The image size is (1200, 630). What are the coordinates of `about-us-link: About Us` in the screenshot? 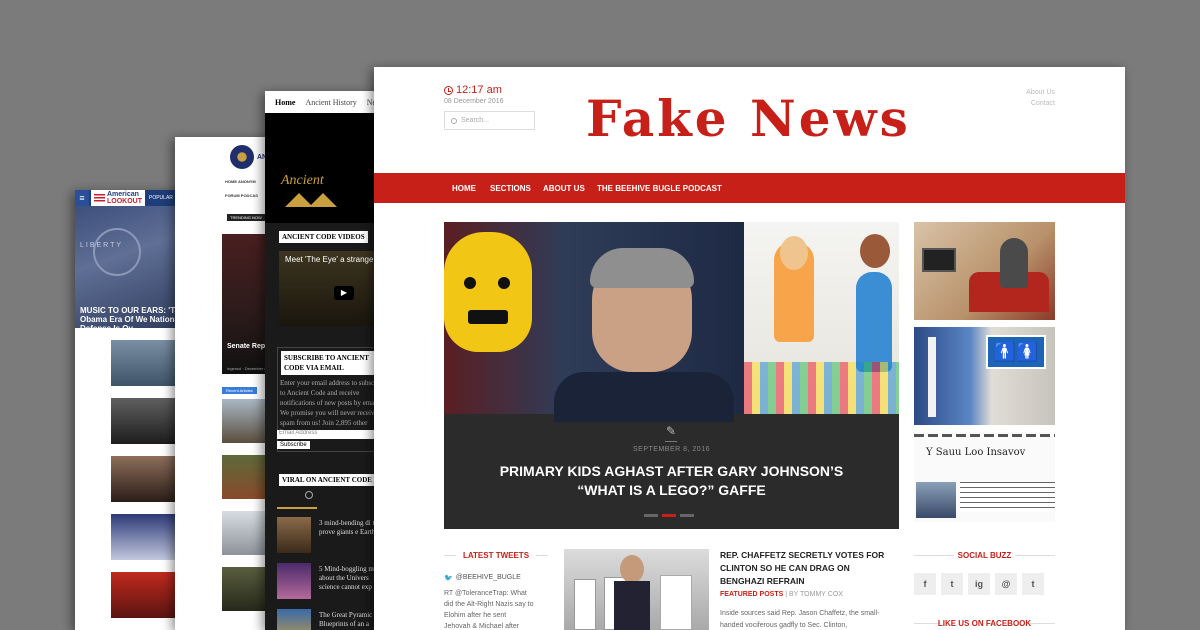 It's located at (1040, 92).